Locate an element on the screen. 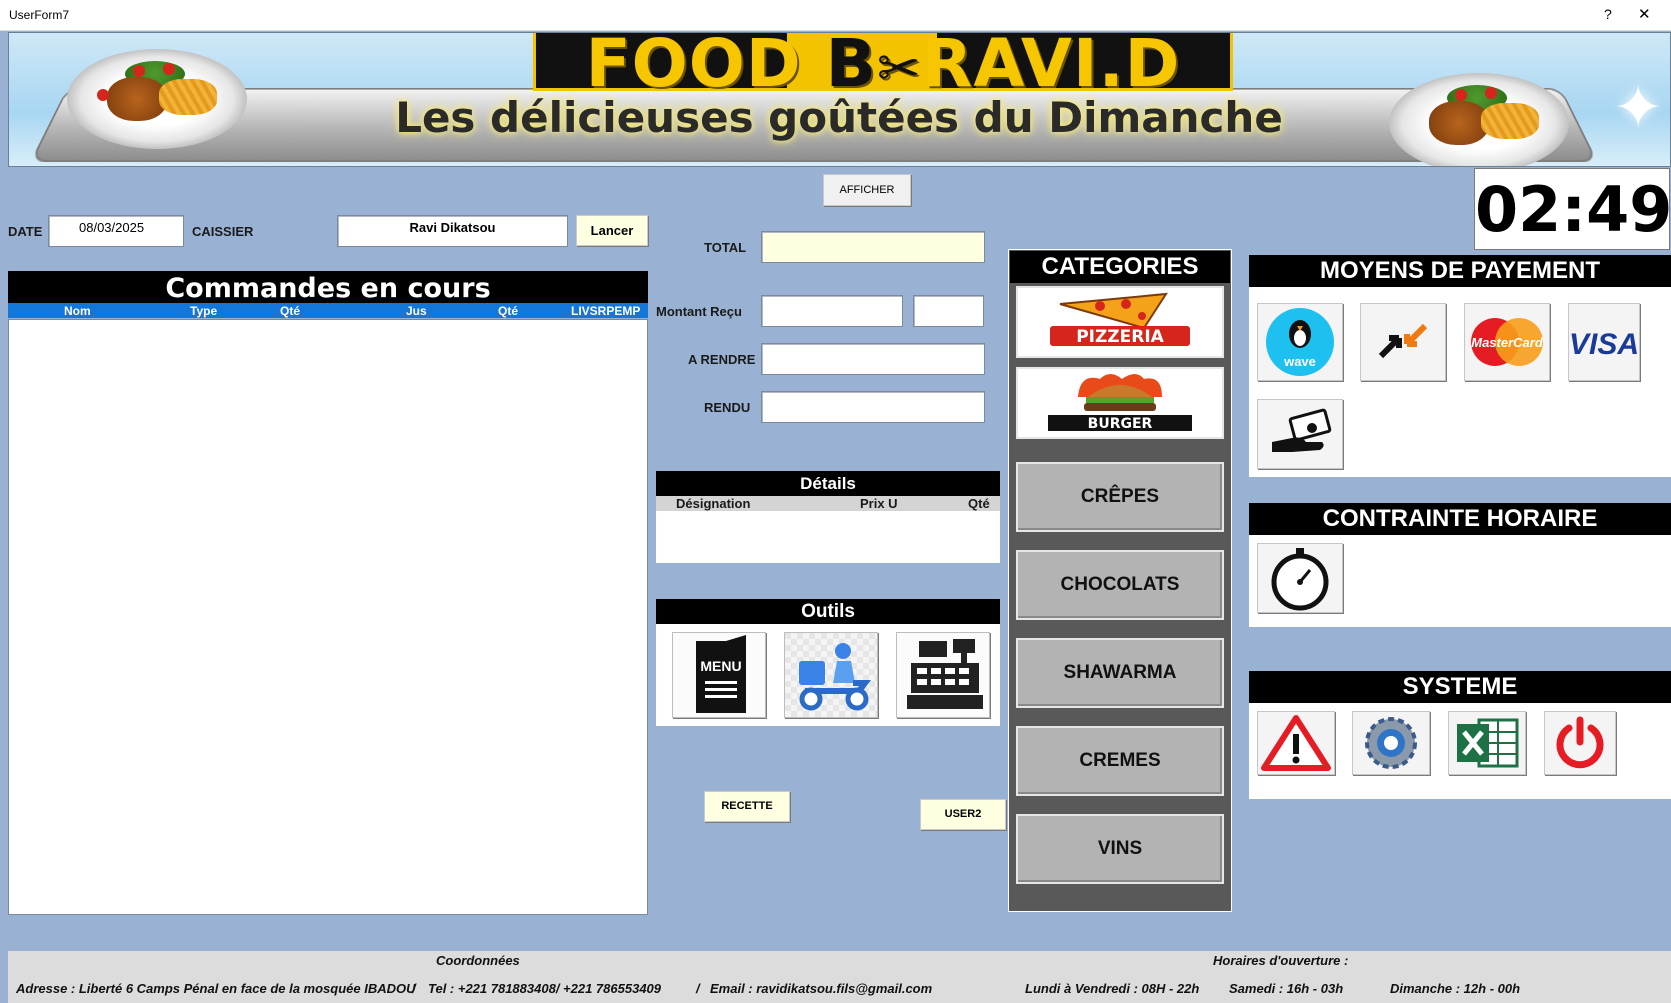 This screenshot has width=1671, height=1003. afficher-button: AFFICHER is located at coordinates (867, 190).